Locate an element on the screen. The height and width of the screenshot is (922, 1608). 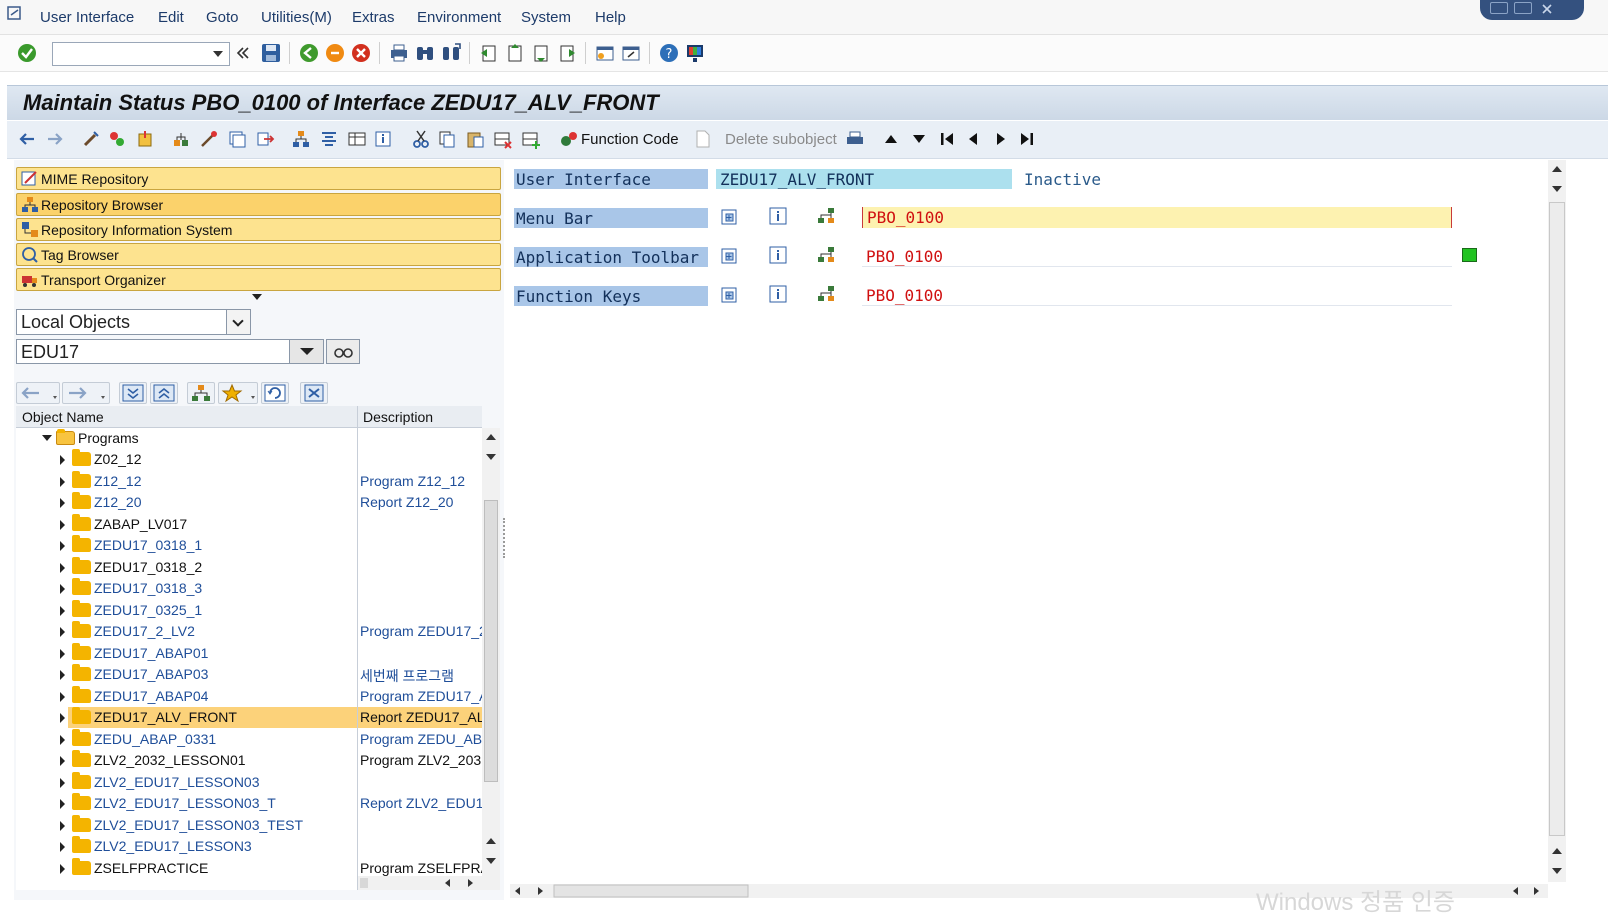
system-menu-icon is located at coordinates (15, 14).